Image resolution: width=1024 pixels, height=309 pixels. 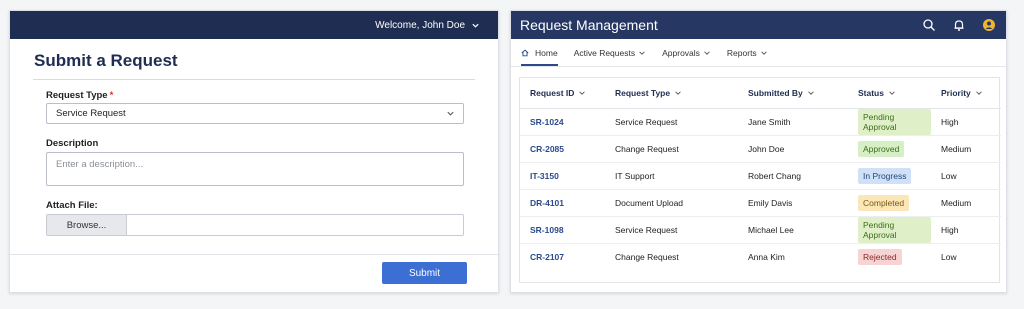 What do you see at coordinates (793, 149) in the screenshot?
I see `submitted-by-cell: John Doe` at bounding box center [793, 149].